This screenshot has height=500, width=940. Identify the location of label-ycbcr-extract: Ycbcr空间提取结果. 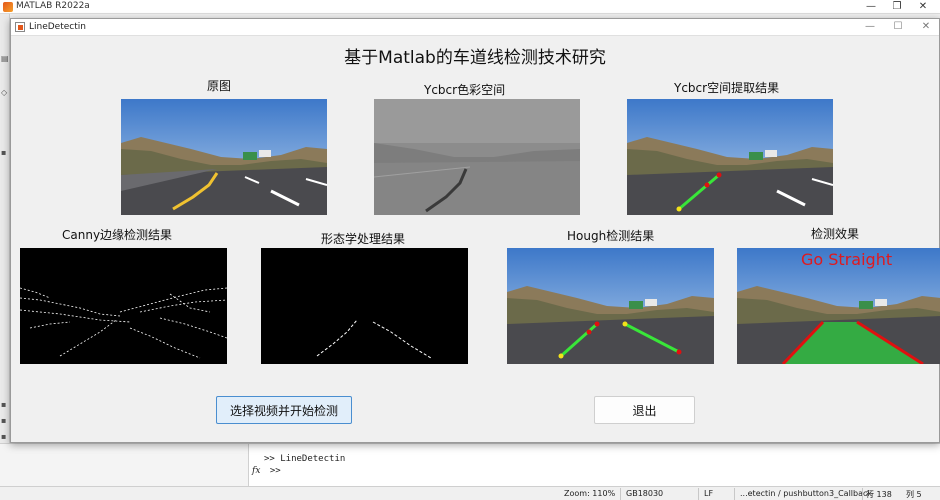
(727, 88).